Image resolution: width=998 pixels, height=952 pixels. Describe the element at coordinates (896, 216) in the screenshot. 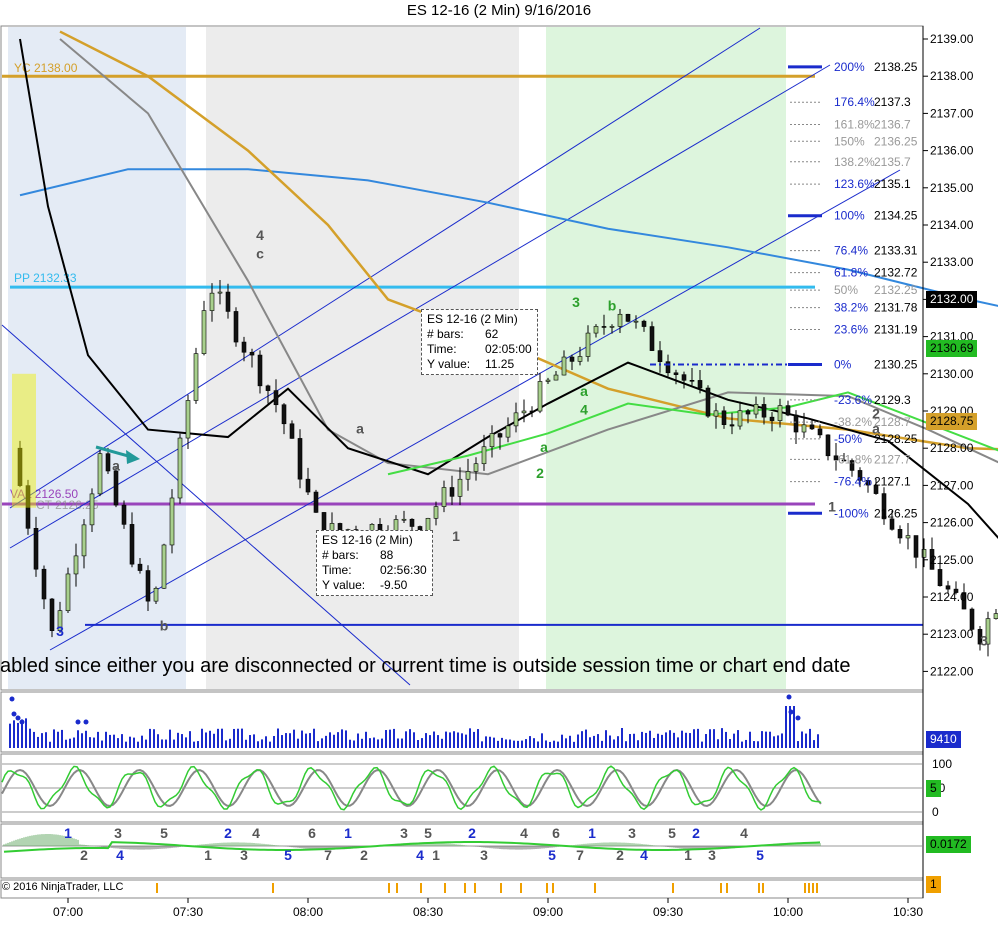

I see `fib-value: 2134.25` at that location.